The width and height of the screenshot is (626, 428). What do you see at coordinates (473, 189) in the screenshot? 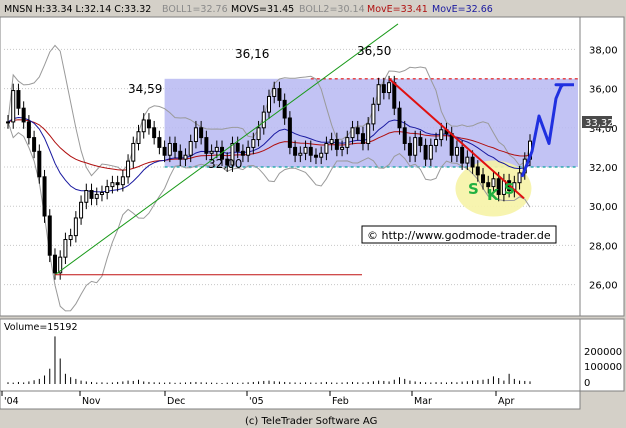
I see `sks-s-left: S` at bounding box center [473, 189].